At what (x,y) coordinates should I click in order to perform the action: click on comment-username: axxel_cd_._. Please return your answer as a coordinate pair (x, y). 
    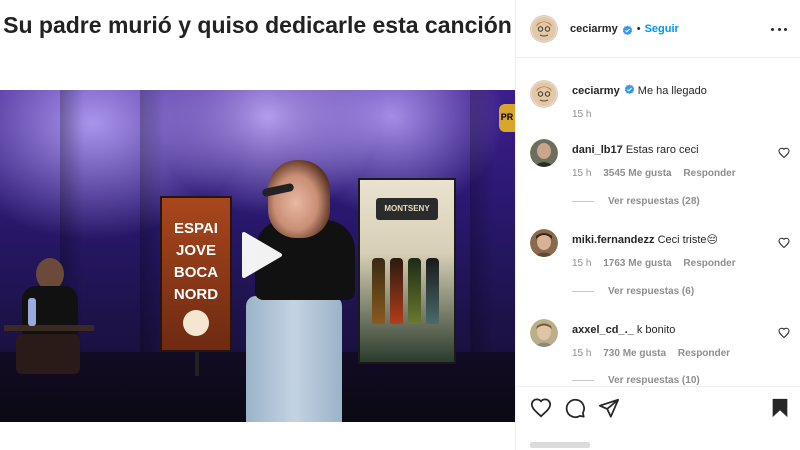
    Looking at the image, I should click on (603, 330).